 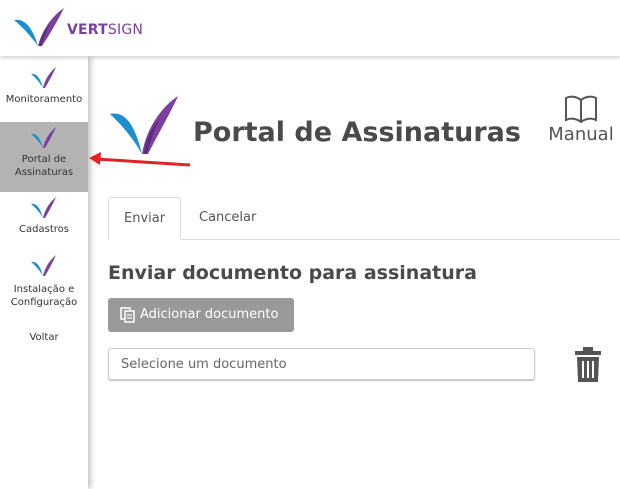 What do you see at coordinates (140, 159) in the screenshot?
I see `arrow-icon` at bounding box center [140, 159].